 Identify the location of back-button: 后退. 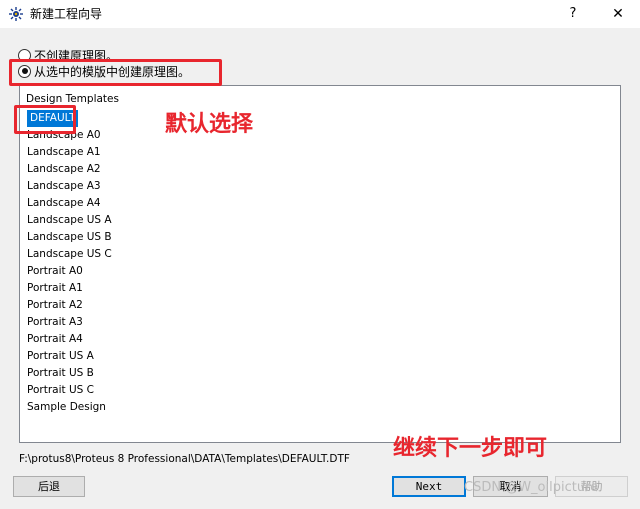
(49, 486).